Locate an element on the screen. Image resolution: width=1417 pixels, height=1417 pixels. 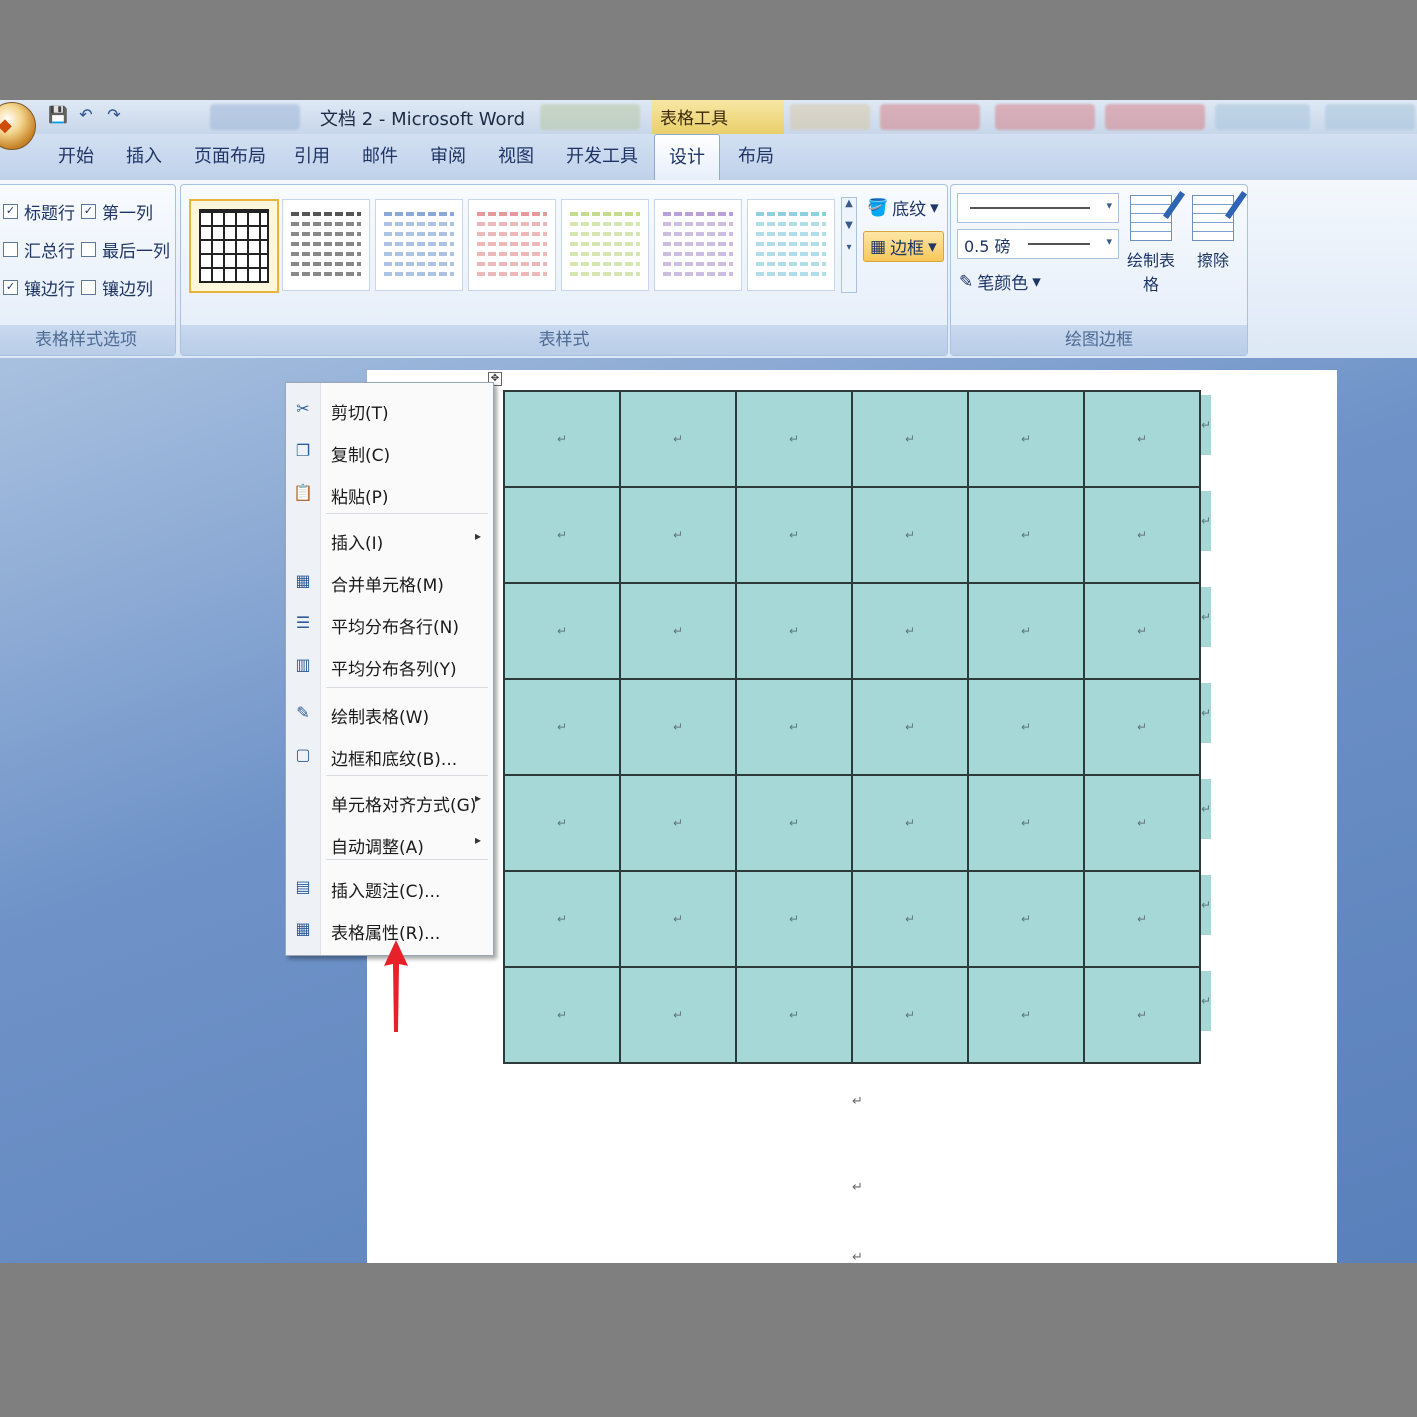
line-style-select: ▾ is located at coordinates (1038, 208).